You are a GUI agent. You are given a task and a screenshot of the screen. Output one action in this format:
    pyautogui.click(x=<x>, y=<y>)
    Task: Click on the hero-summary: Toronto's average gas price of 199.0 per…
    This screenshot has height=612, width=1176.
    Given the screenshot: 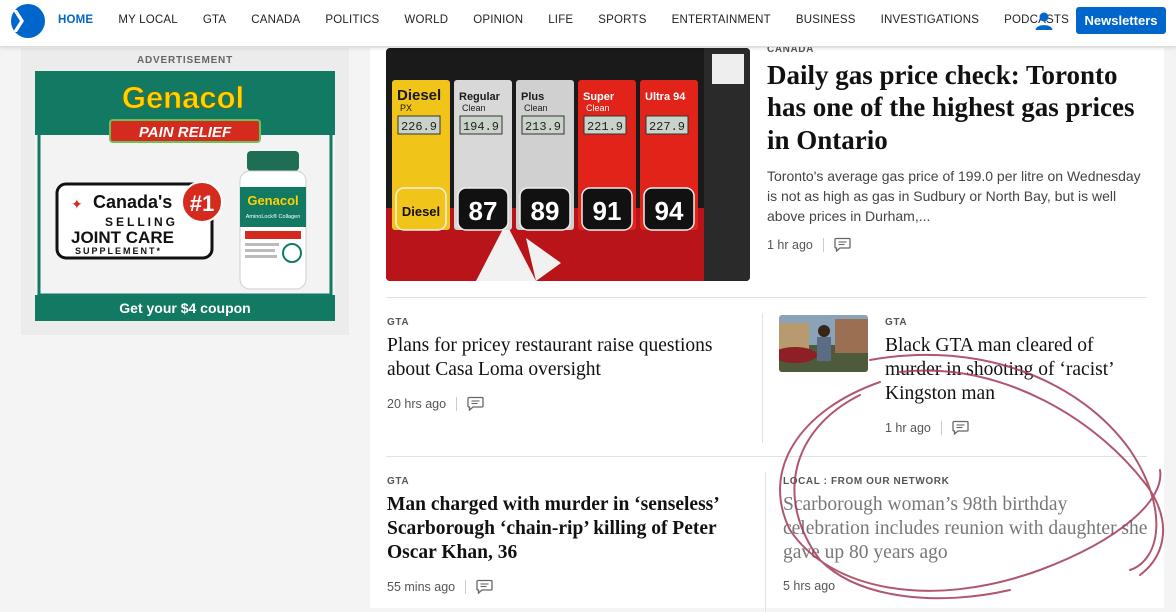 What is the action you would take?
    pyautogui.click(x=954, y=196)
    